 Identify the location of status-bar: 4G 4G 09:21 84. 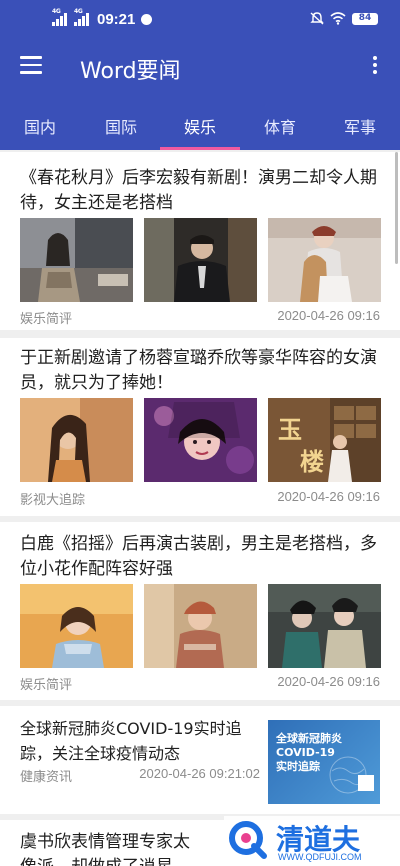
(200, 18).